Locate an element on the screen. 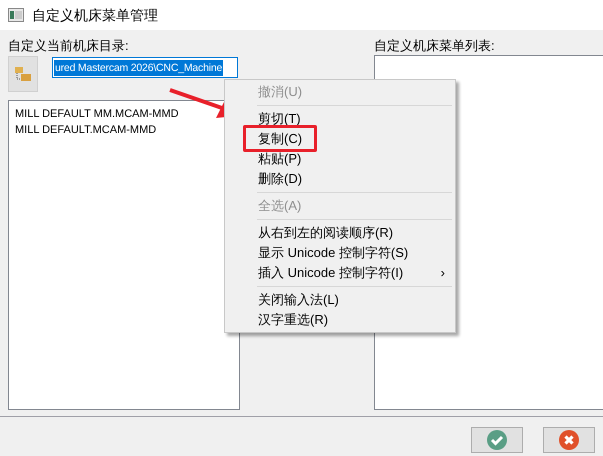 This screenshot has width=603, height=456. folder-button is located at coordinates (23, 74).